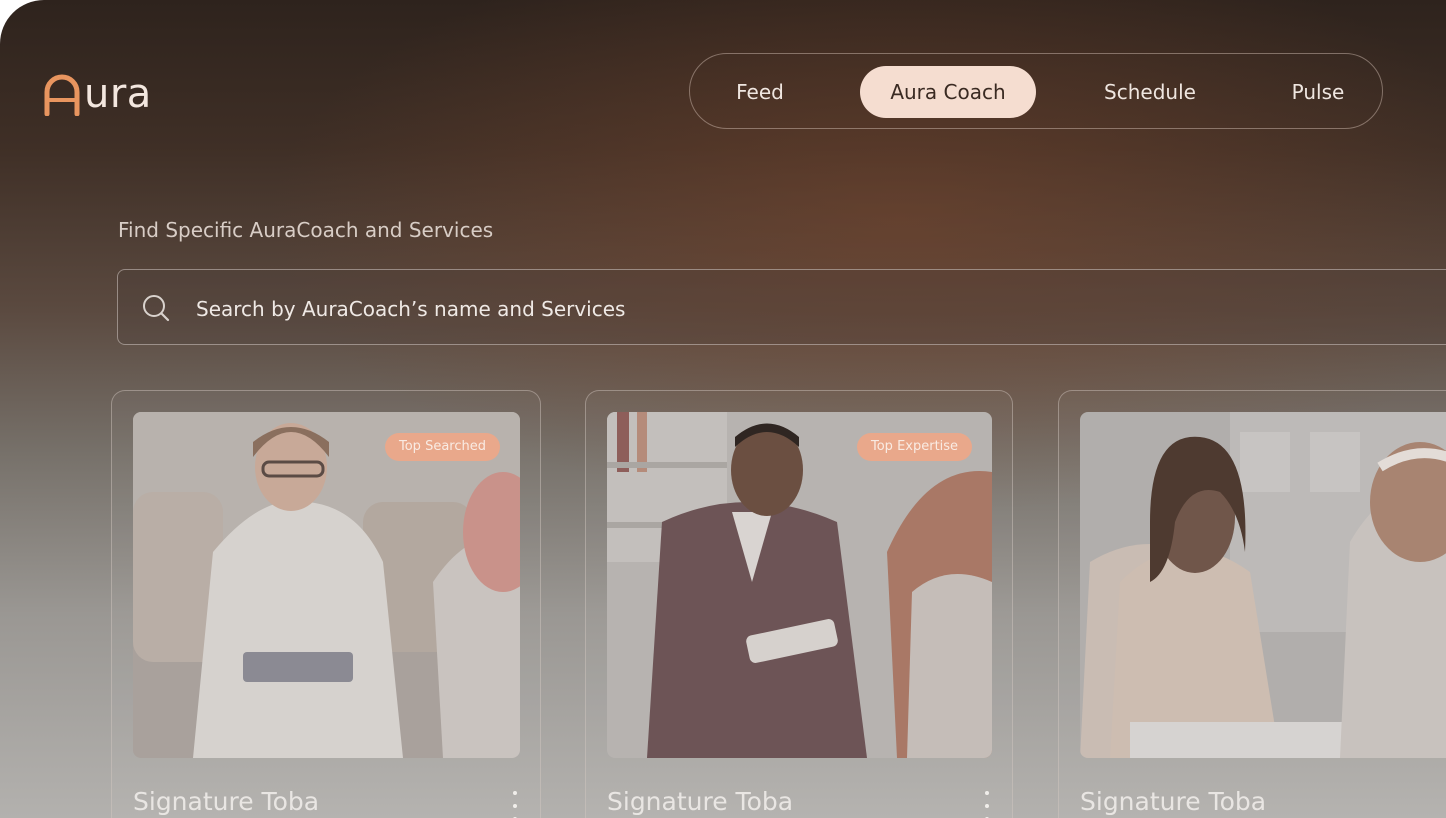 Image resolution: width=1446 pixels, height=818 pixels. Describe the element at coordinates (760, 92) in the screenshot. I see `tab-feed: Feed` at that location.